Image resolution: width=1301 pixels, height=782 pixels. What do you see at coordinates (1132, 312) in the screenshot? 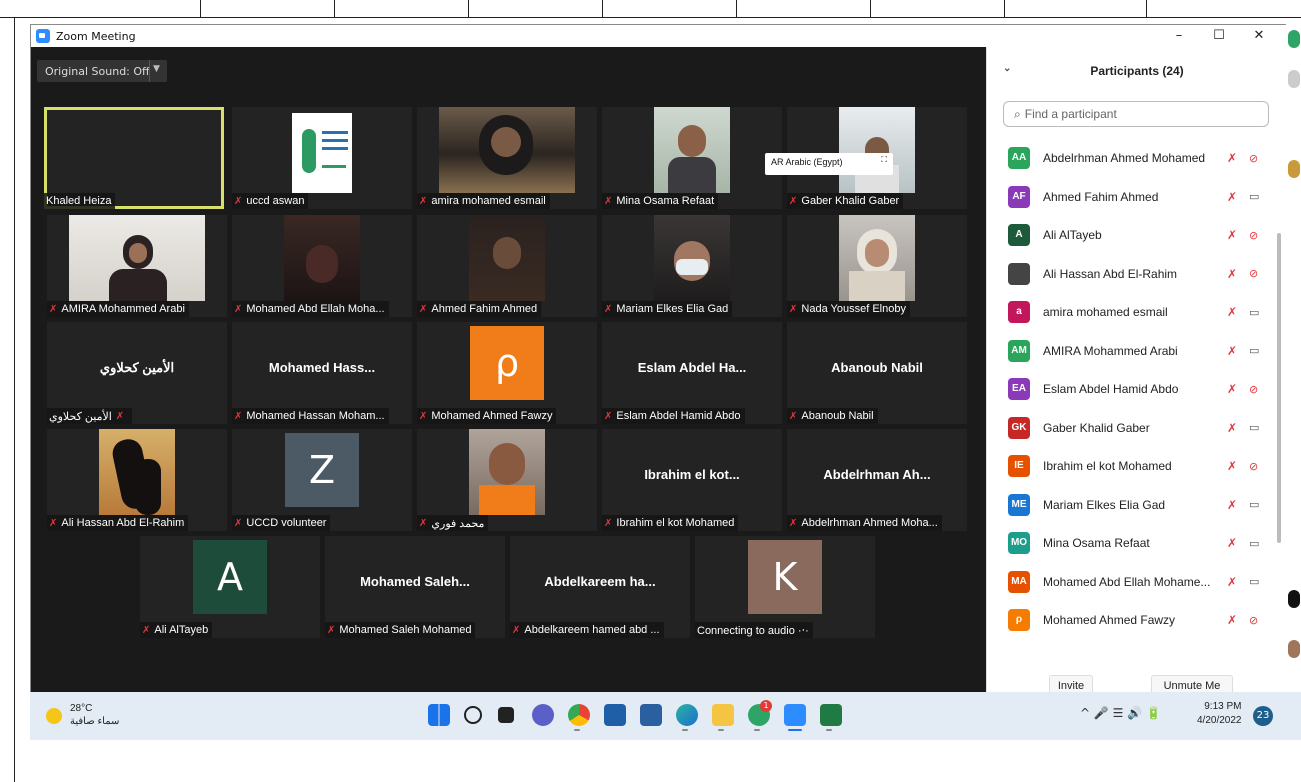
I see `participant-row: a amira mohamed esmail ✗ ▭` at bounding box center [1132, 312].